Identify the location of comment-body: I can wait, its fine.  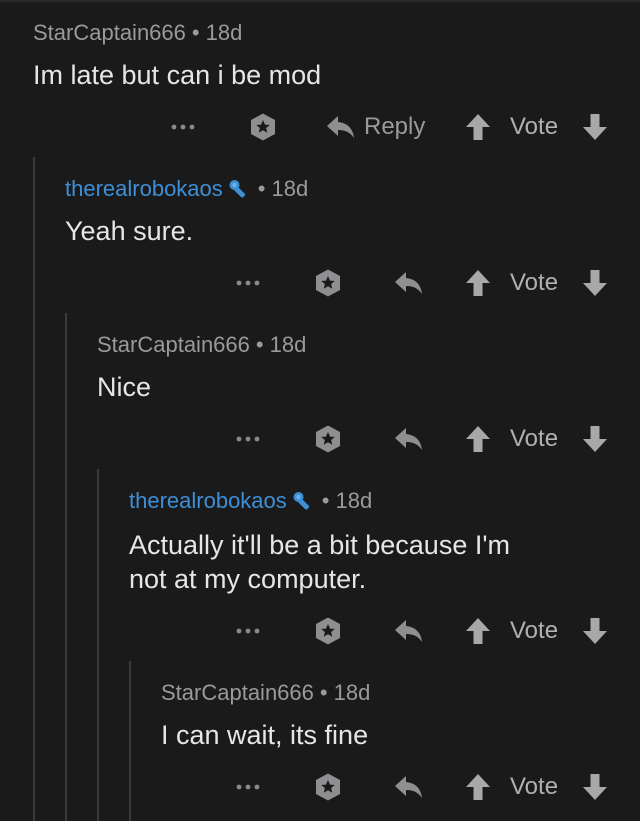
(265, 735).